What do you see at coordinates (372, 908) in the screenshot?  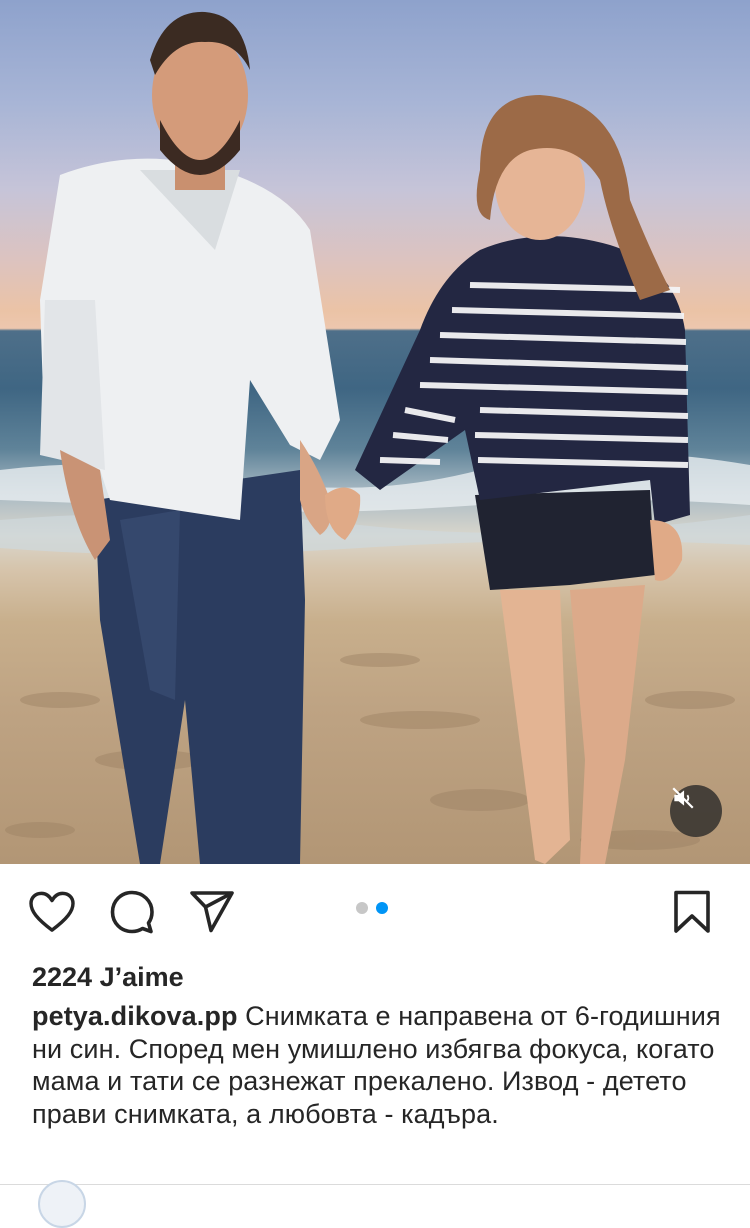 I see `carousel-indicator` at bounding box center [372, 908].